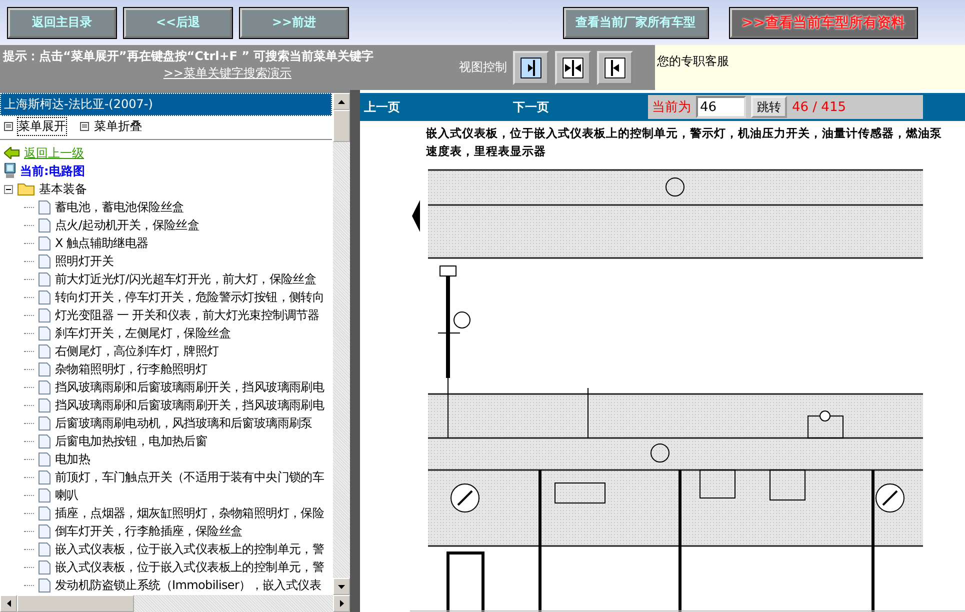 Image resolution: width=965 pixels, height=612 pixels. What do you see at coordinates (183, 423) in the screenshot?
I see `tree-item: 后窗玻璃雨刷电动机，风挡玻璃和后窗玻璃雨刷泵` at bounding box center [183, 423].